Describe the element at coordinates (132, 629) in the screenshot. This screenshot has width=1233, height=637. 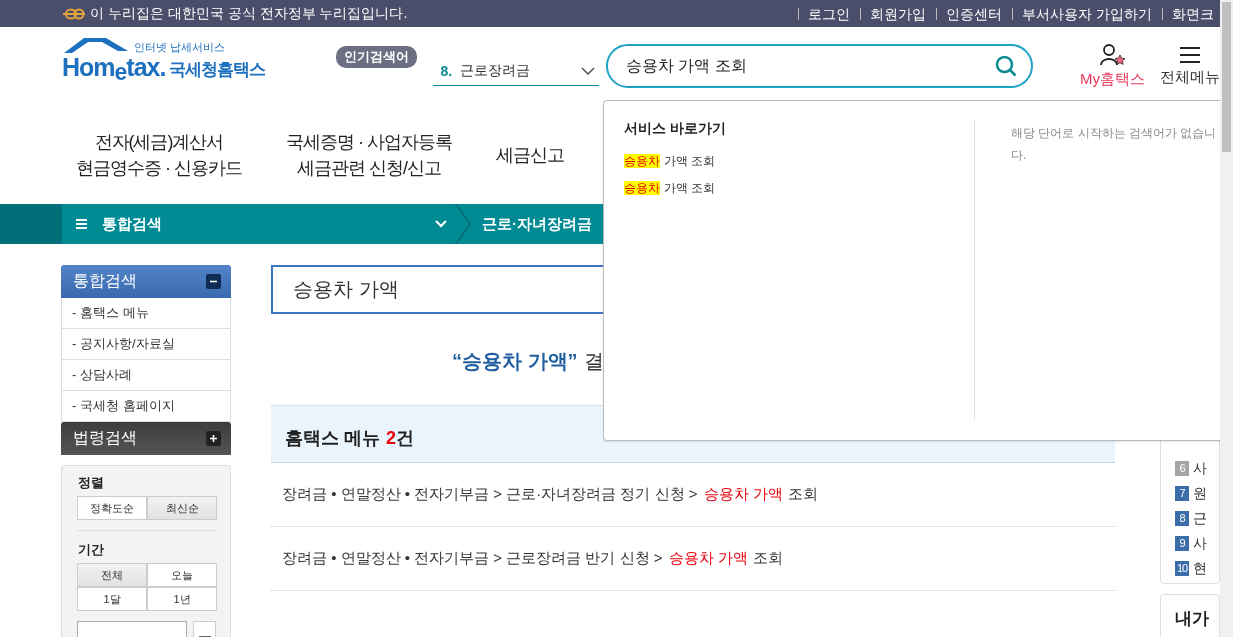
I see `date-field` at that location.